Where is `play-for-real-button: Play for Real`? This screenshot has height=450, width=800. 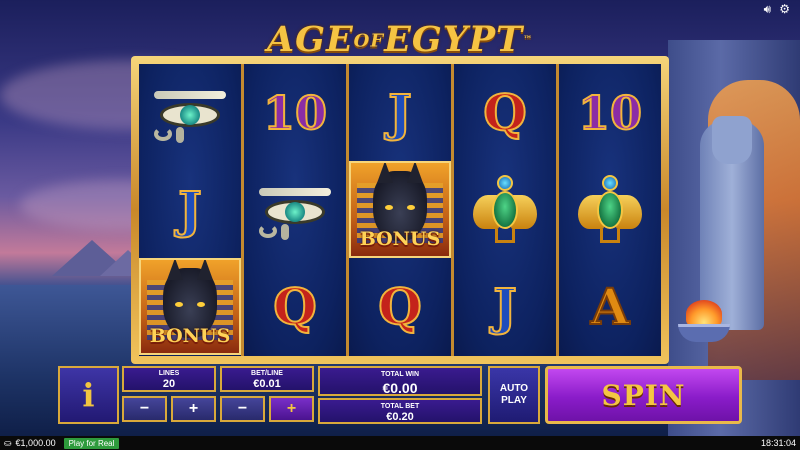
play-for-real-button: Play for Real is located at coordinates (91, 443).